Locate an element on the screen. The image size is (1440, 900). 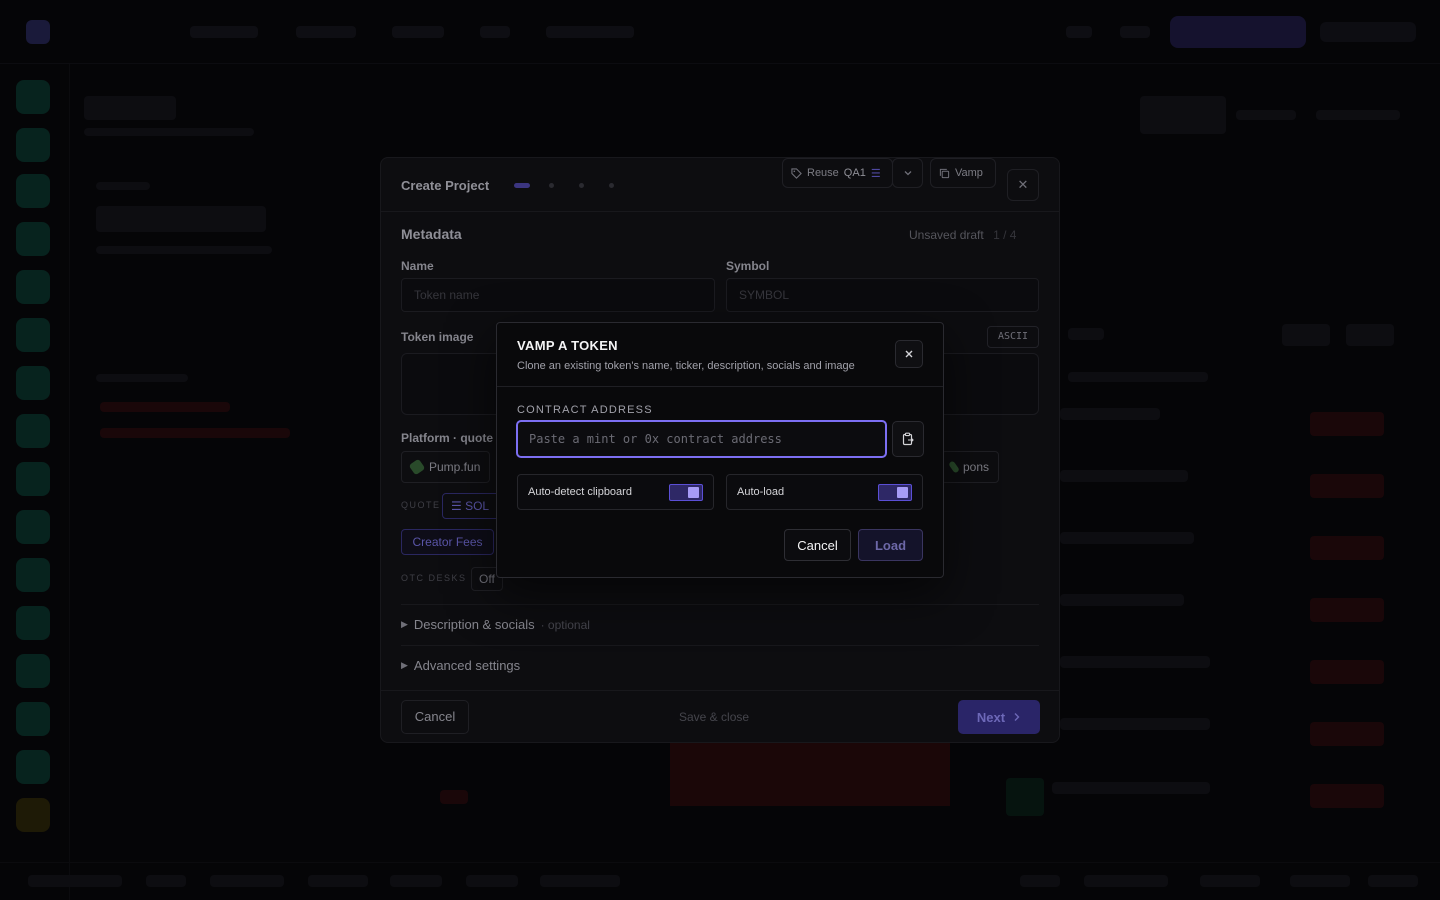
section-title: Metadata is located at coordinates (431, 234).